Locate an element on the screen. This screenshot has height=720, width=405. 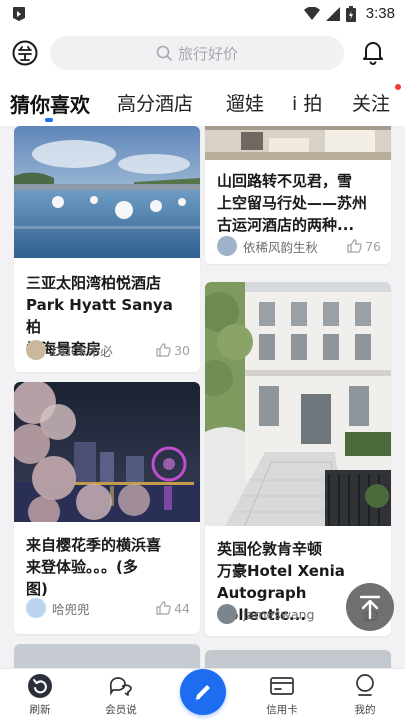
scroll-to-top-button is located at coordinates (370, 607).